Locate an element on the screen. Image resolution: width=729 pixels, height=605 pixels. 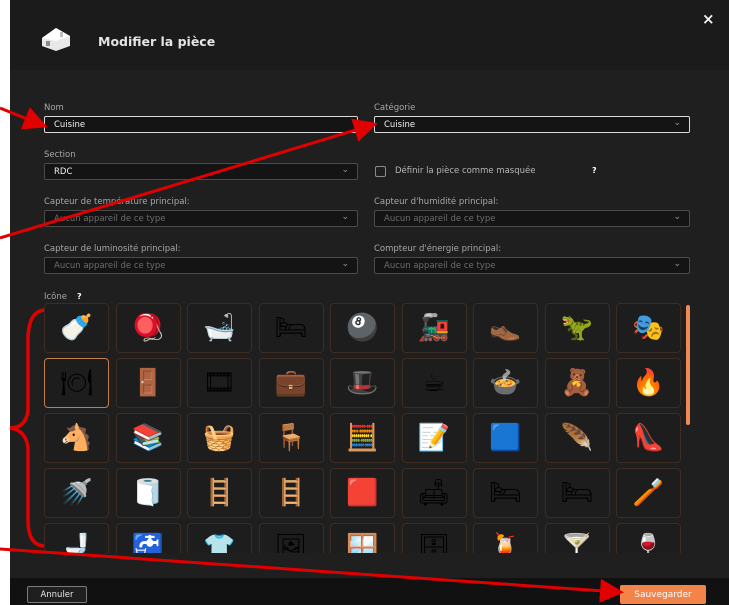
dialog-header: Modifier la pièce is located at coordinates (369, 35).